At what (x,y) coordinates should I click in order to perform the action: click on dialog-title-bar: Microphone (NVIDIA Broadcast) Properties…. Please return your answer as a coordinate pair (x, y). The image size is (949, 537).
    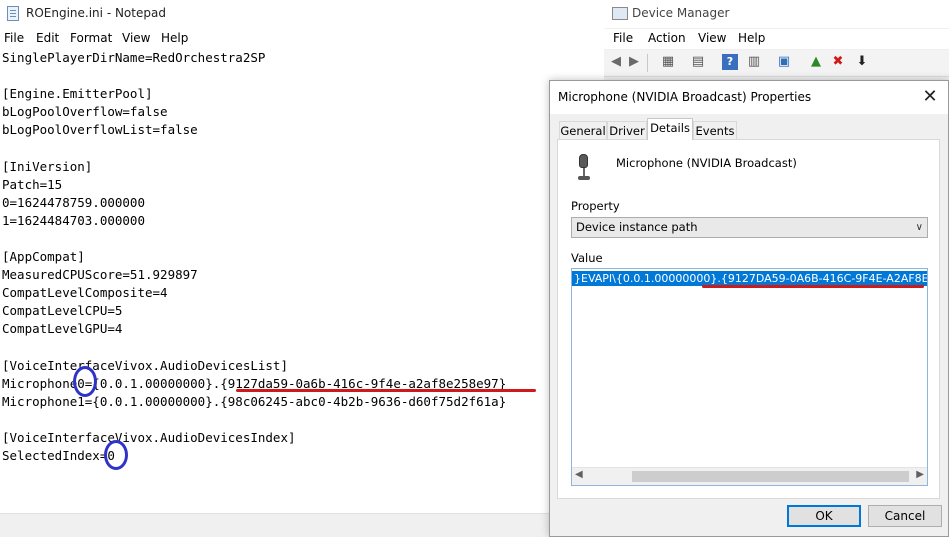
    Looking at the image, I should click on (749, 97).